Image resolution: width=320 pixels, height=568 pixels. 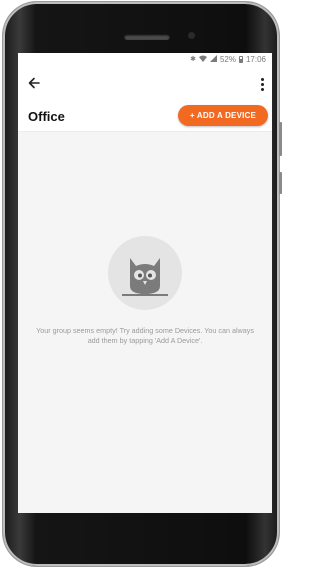 I want to click on app-bar: Office + ADD A DEVICE, so click(x=145, y=98).